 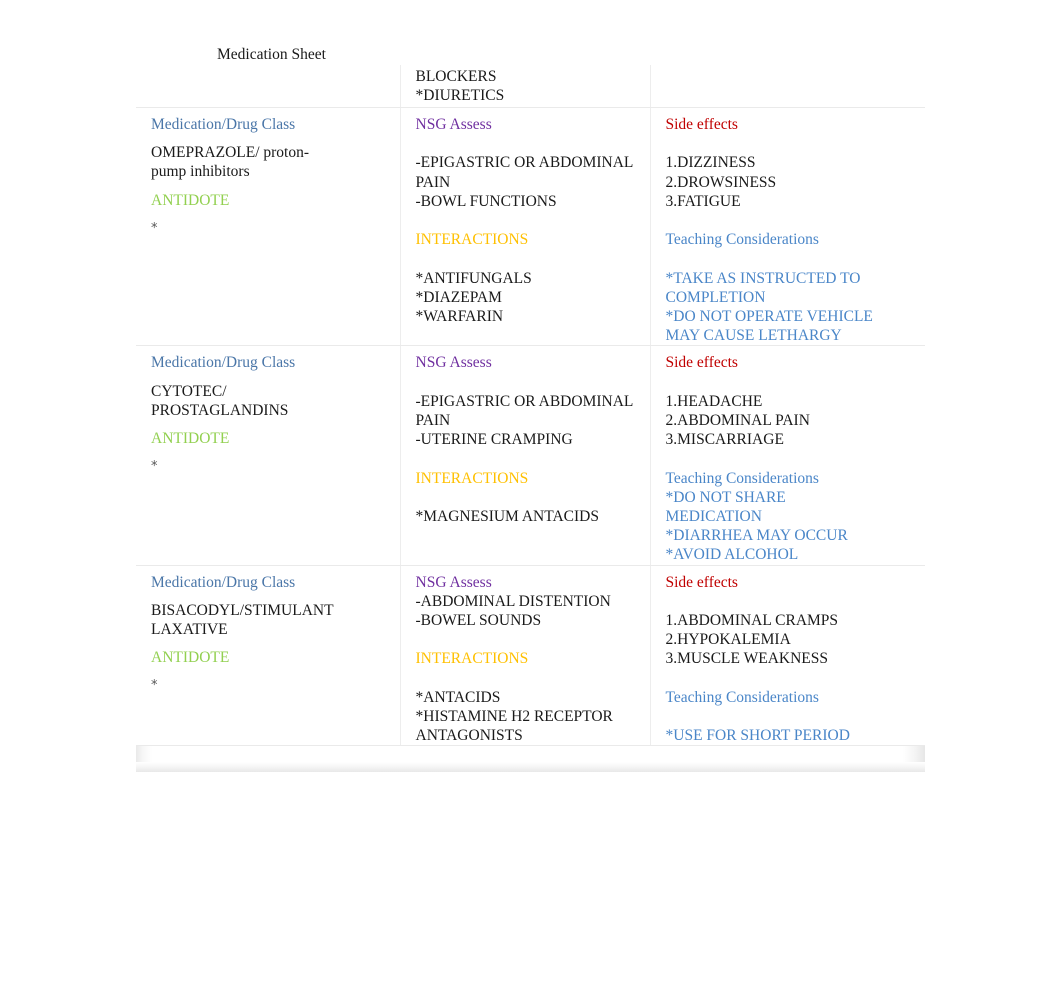 I want to click on label-interactions-1: INTERACTIONS, so click(x=472, y=240).